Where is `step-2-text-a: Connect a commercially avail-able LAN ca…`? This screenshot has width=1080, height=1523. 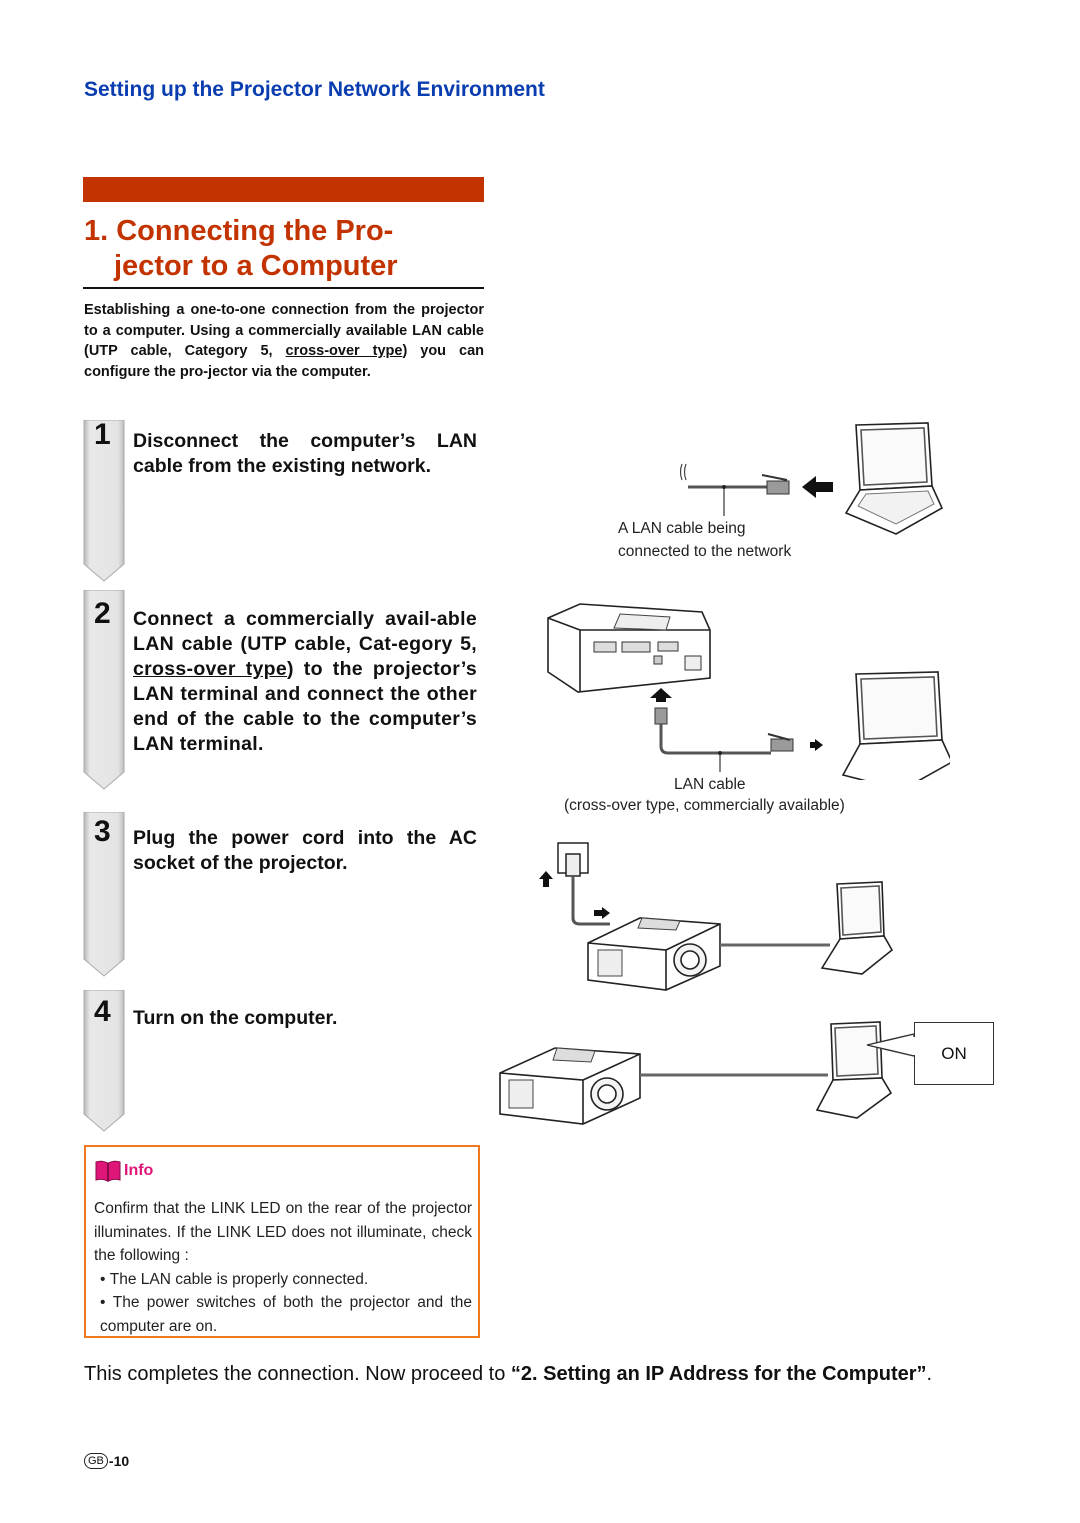
step-2-text-a: Connect a commercially avail-able LAN ca… is located at coordinates (305, 631).